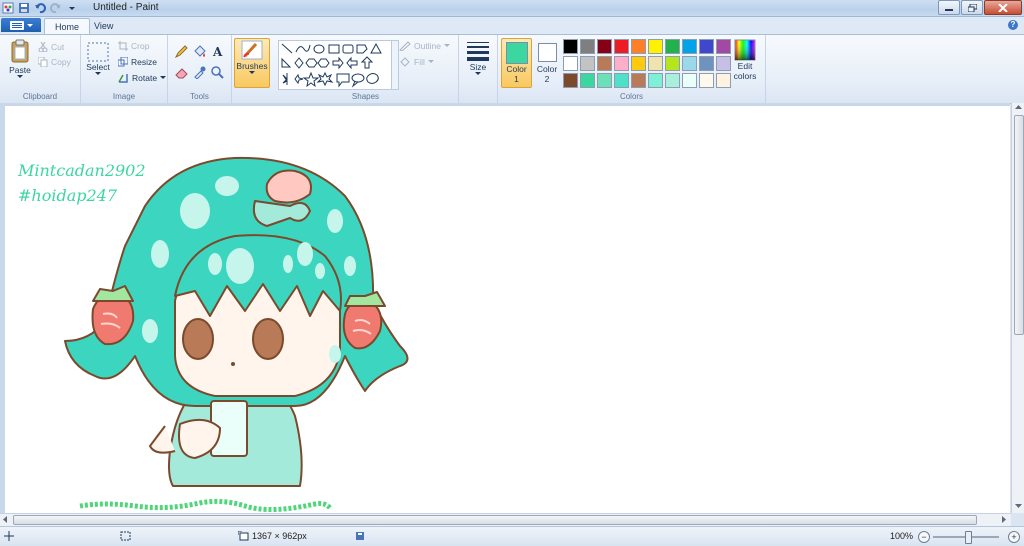 The width and height of the screenshot is (1024, 546). What do you see at coordinates (199, 51) in the screenshot?
I see `fill-bucket-icon` at bounding box center [199, 51].